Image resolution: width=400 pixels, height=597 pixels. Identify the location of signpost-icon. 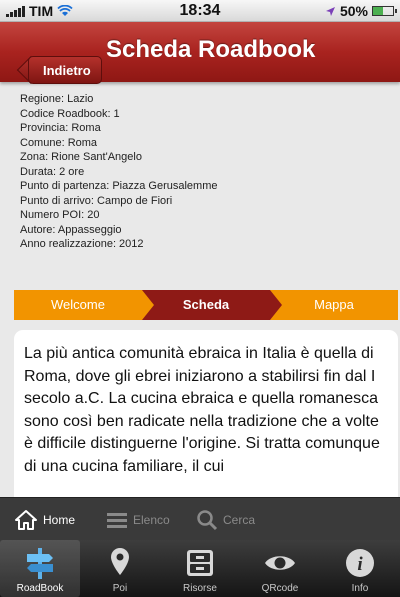
(40, 563).